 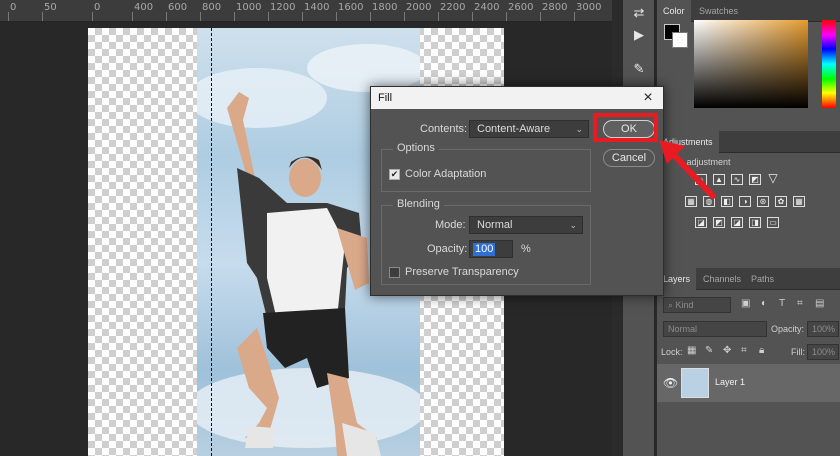 I want to click on tab-channels: Channels, so click(x=722, y=279).